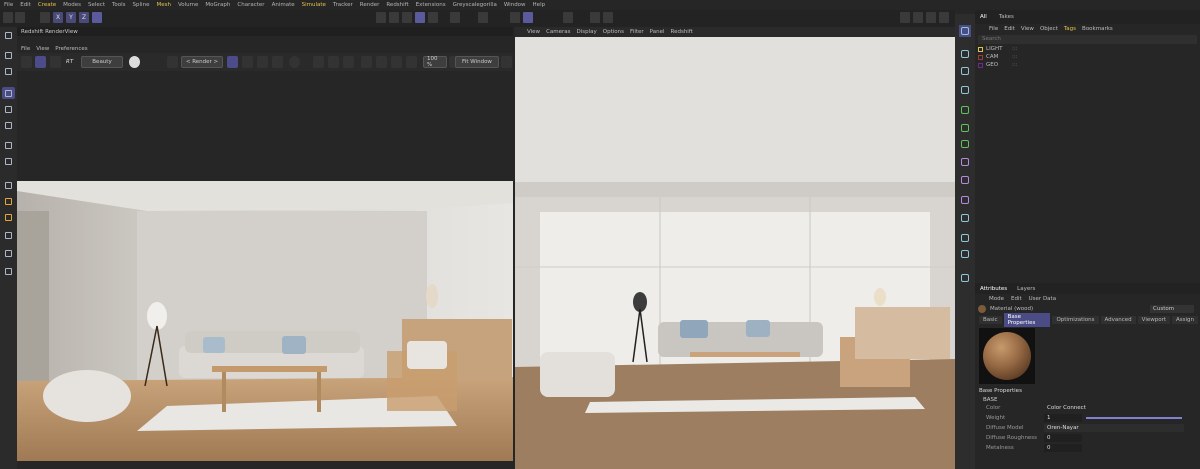 The width and height of the screenshot is (1200, 469). What do you see at coordinates (262, 62) in the screenshot?
I see `snowflake-icon` at bounding box center [262, 62].